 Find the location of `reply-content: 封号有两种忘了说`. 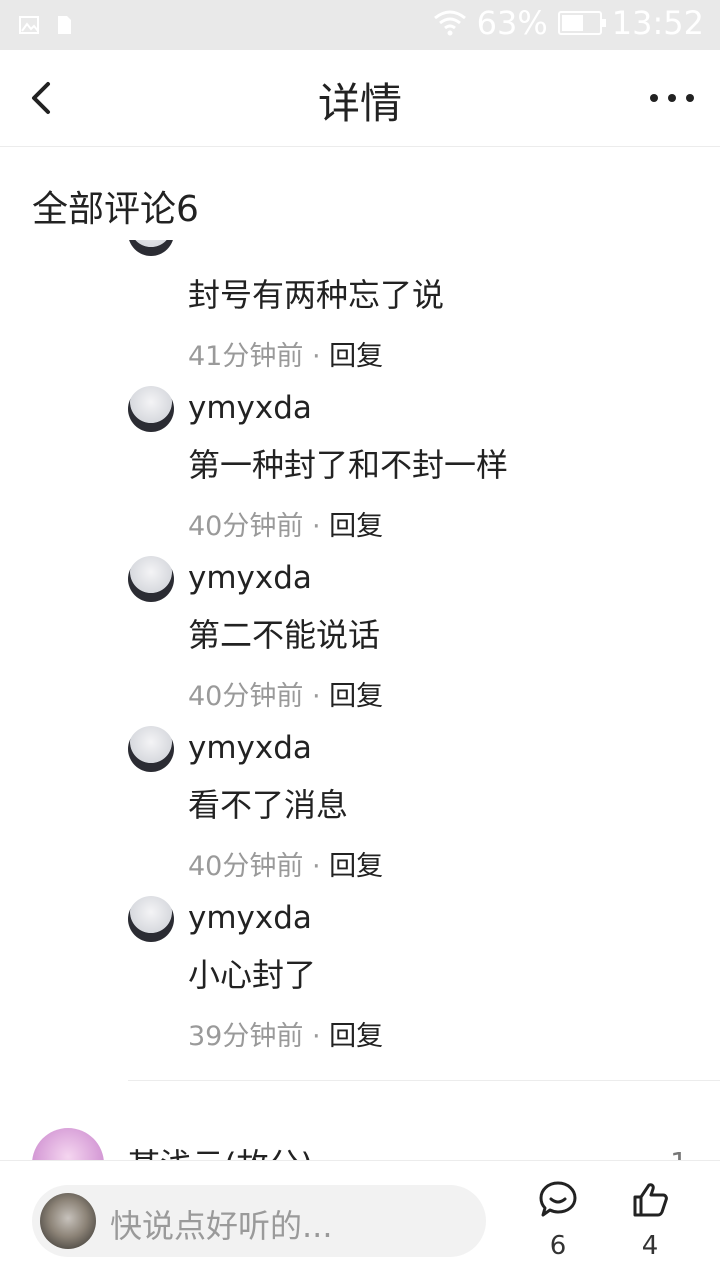

reply-content: 封号有两种忘了说 is located at coordinates (316, 295).